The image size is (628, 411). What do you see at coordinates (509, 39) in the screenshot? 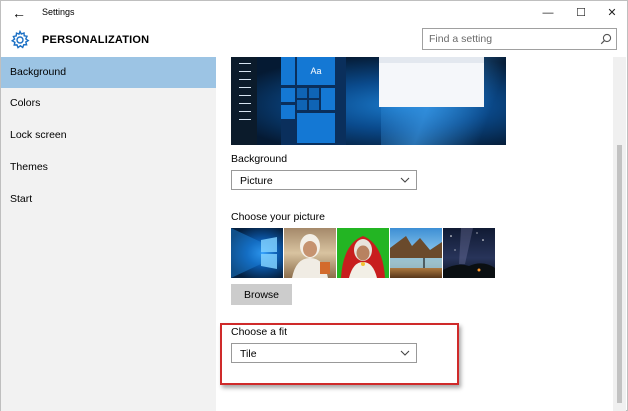
I see `search-input` at bounding box center [509, 39].